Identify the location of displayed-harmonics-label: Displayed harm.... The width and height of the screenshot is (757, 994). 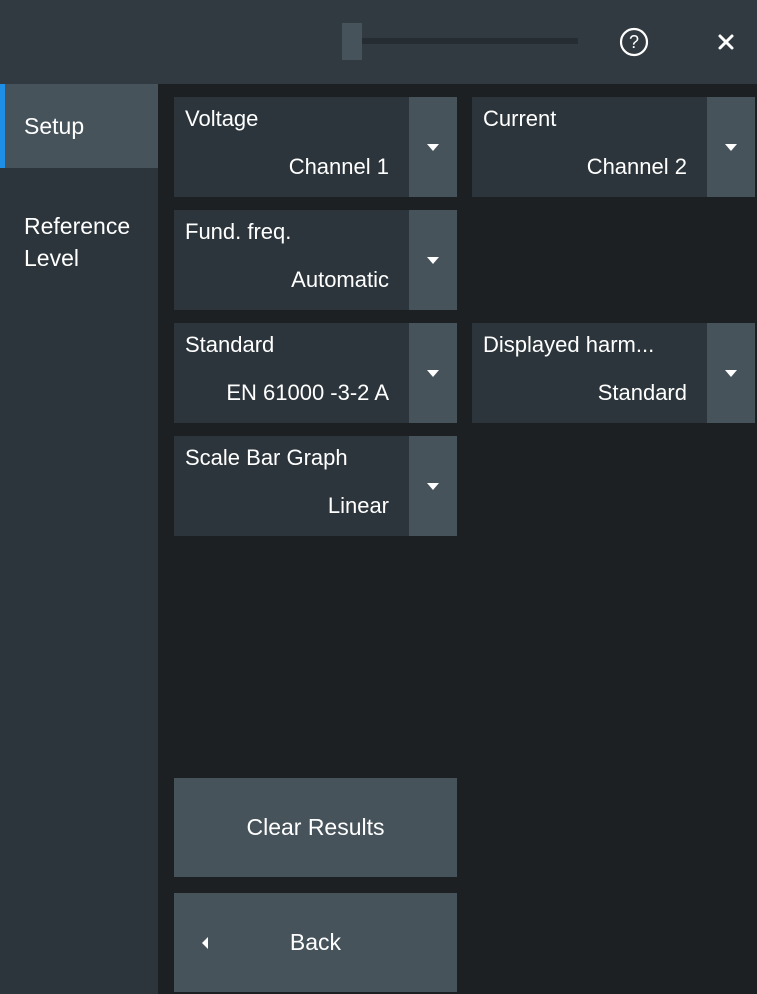
(569, 344).